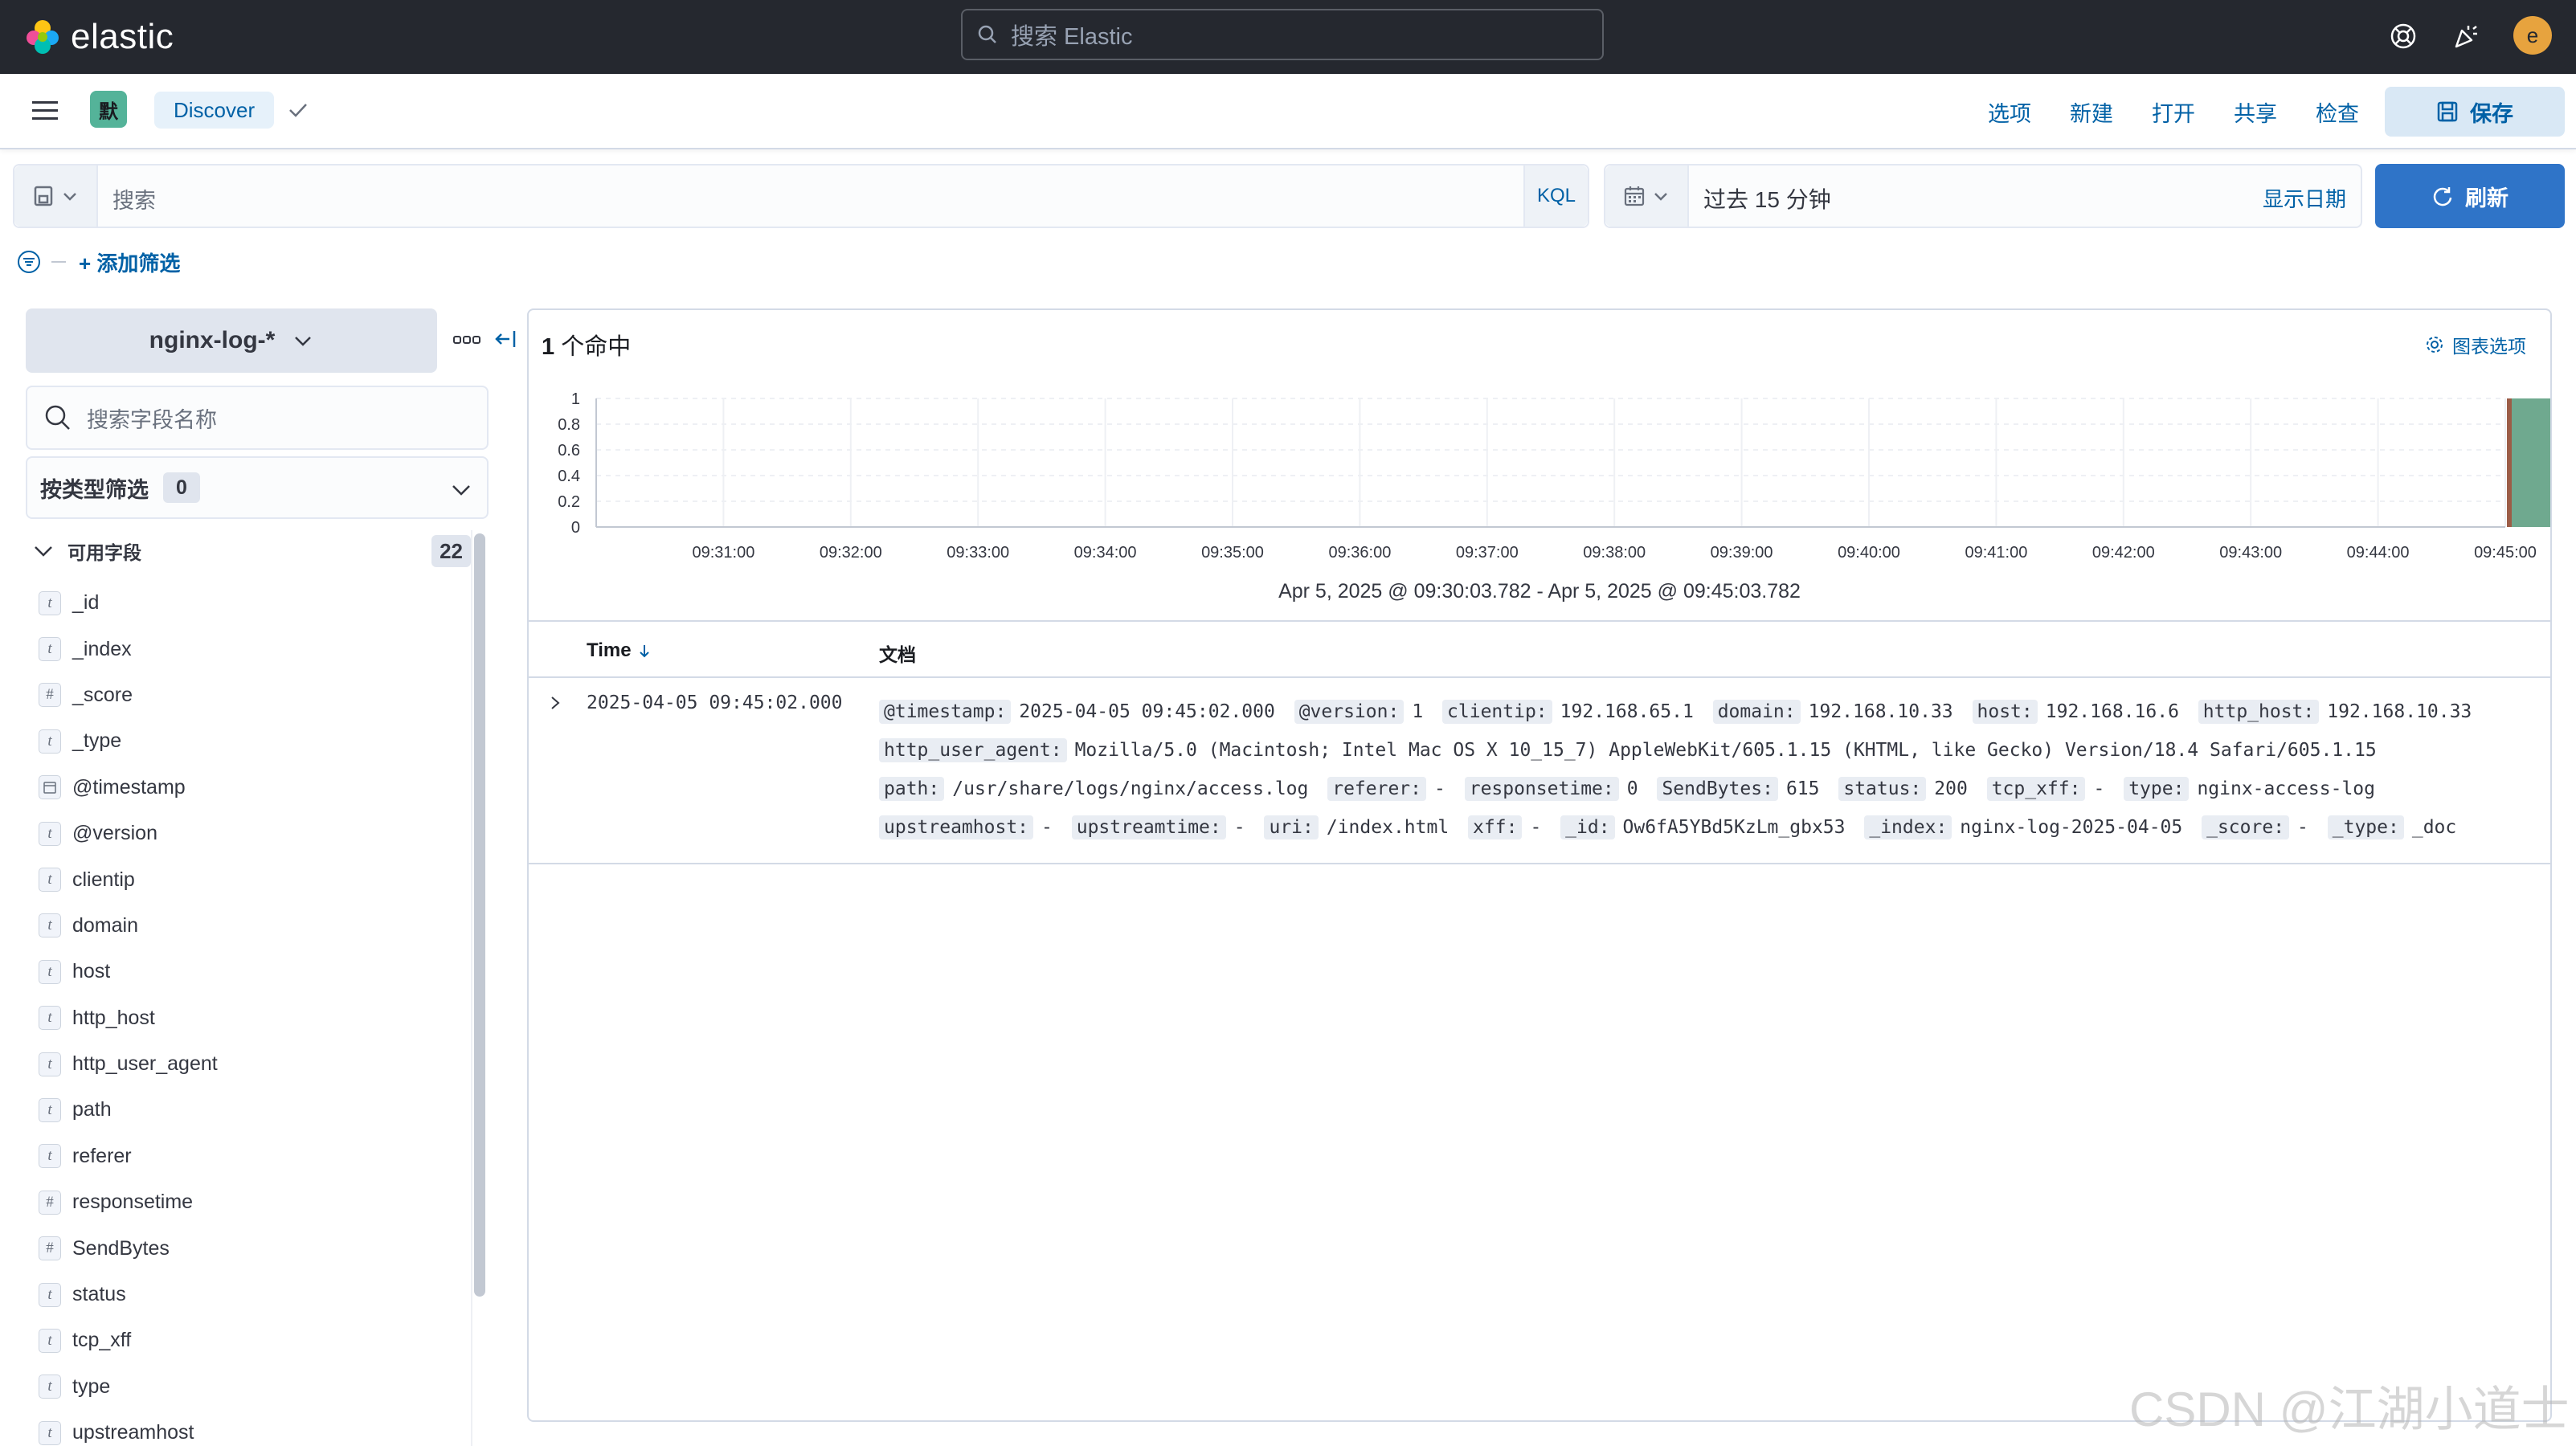  What do you see at coordinates (2403, 36) in the screenshot?
I see `help-menu-button` at bounding box center [2403, 36].